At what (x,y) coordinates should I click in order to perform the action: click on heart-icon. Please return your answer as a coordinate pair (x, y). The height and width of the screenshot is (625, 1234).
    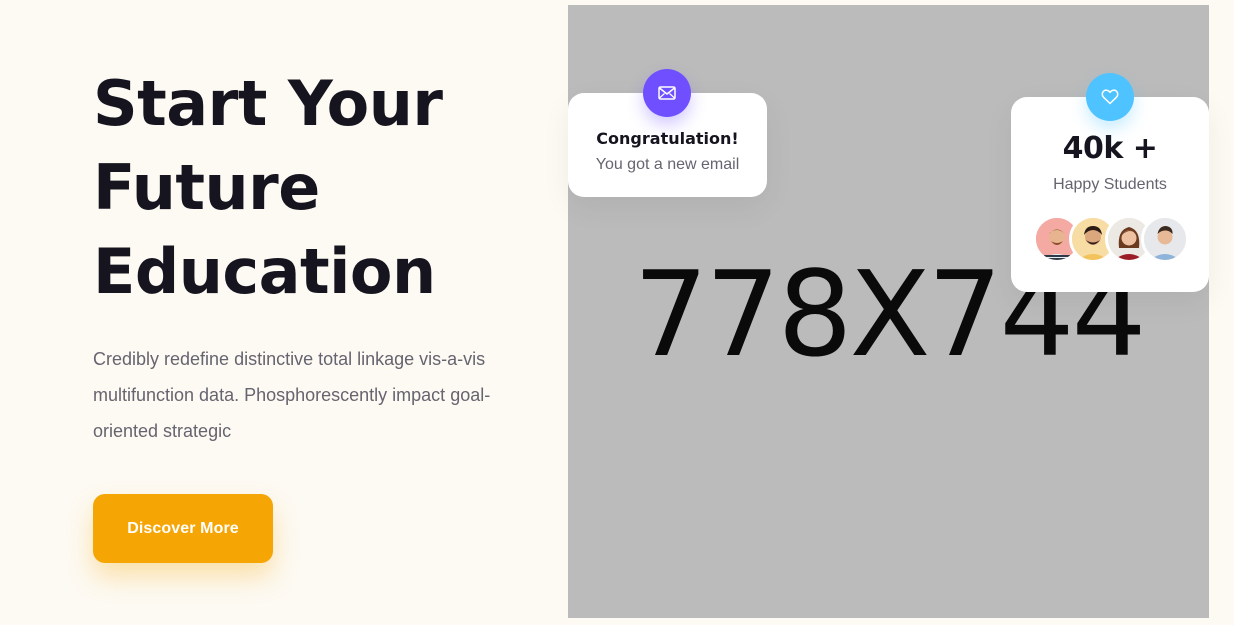
    Looking at the image, I should click on (1110, 97).